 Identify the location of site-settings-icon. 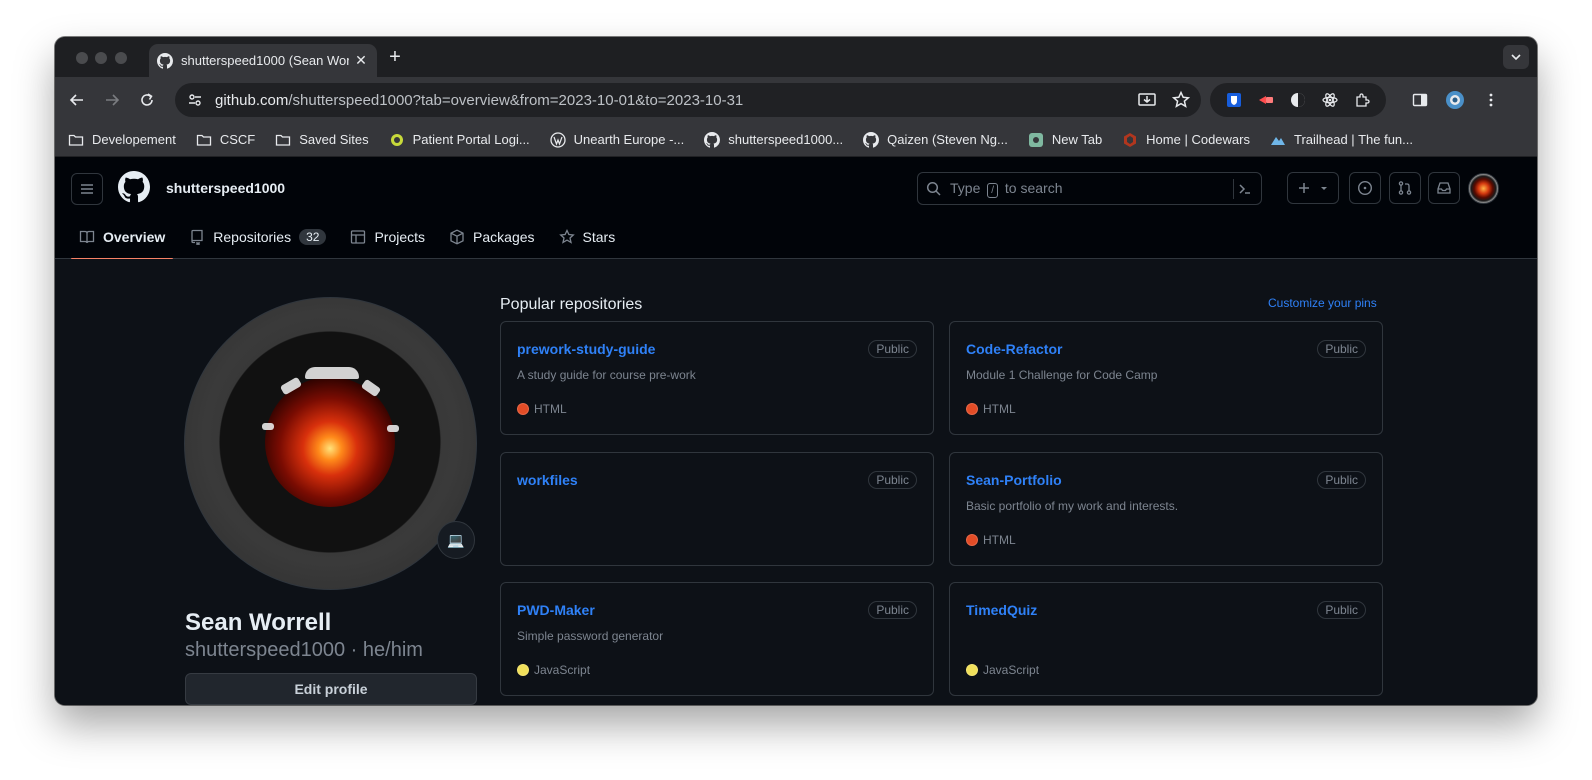
(195, 100).